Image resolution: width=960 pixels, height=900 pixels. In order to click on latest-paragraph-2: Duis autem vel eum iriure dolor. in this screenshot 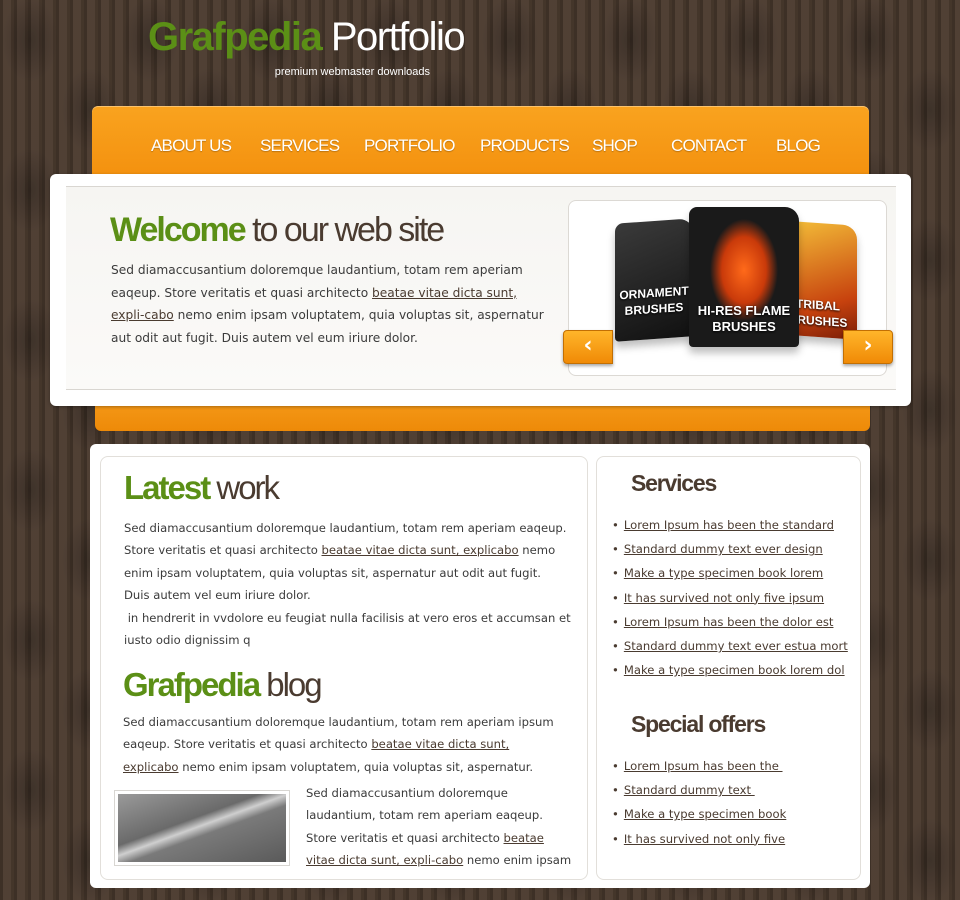, I will do `click(217, 595)`.